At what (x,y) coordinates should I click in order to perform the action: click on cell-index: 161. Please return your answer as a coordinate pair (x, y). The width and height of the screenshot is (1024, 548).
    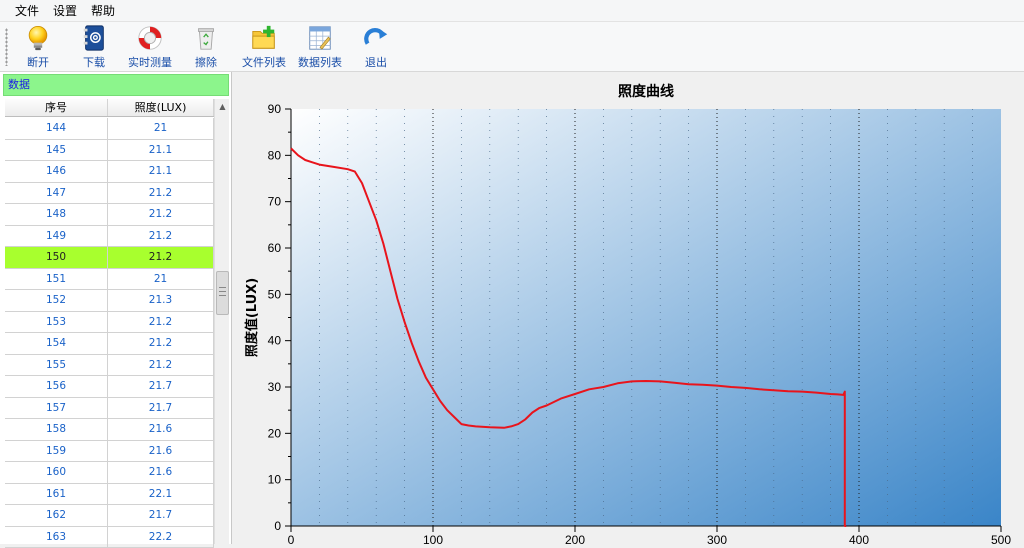
    Looking at the image, I should click on (56, 494).